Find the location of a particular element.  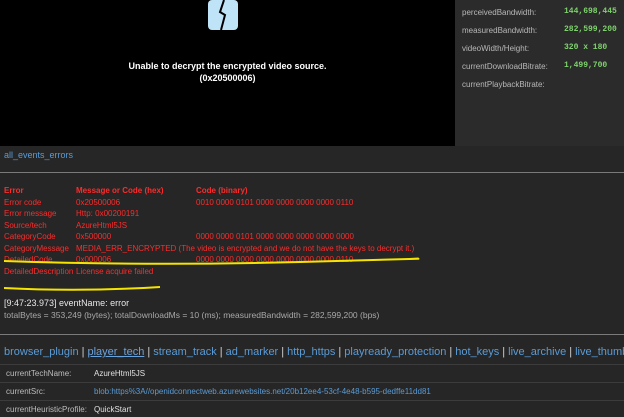

table-cell: 0x500000 is located at coordinates (94, 236).